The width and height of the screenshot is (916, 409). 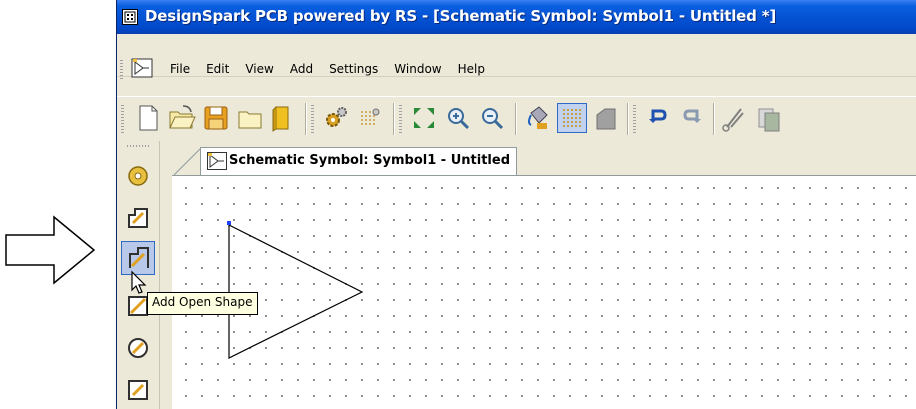 What do you see at coordinates (148, 118) in the screenshot?
I see `new-document-icon` at bounding box center [148, 118].